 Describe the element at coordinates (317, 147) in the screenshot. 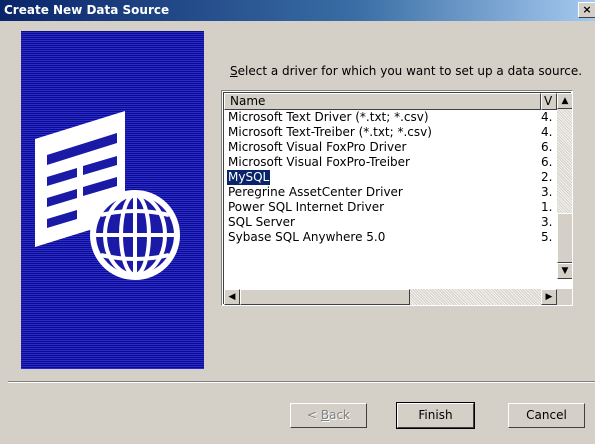

I see `driver-name: Microsoft Visual FoxPro Driver` at that location.